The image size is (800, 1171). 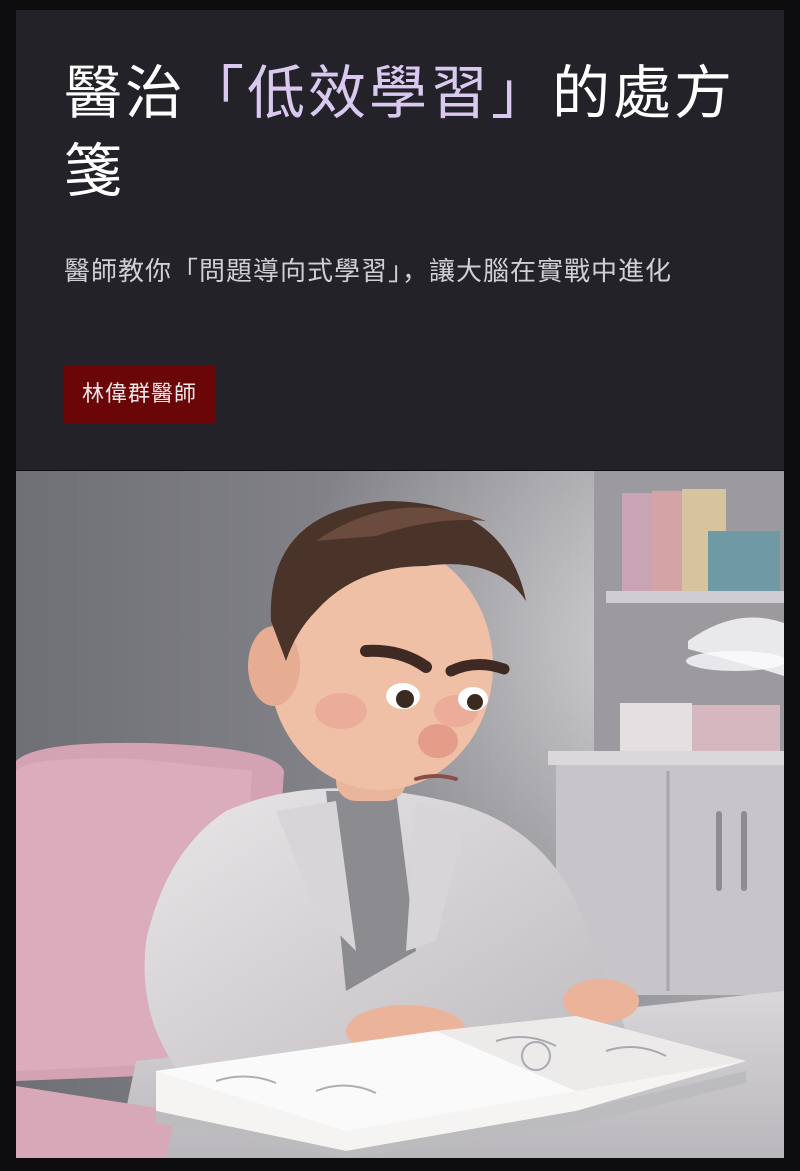 I want to click on article-title: 醫治「低效學習」的處方箋, so click(x=404, y=132).